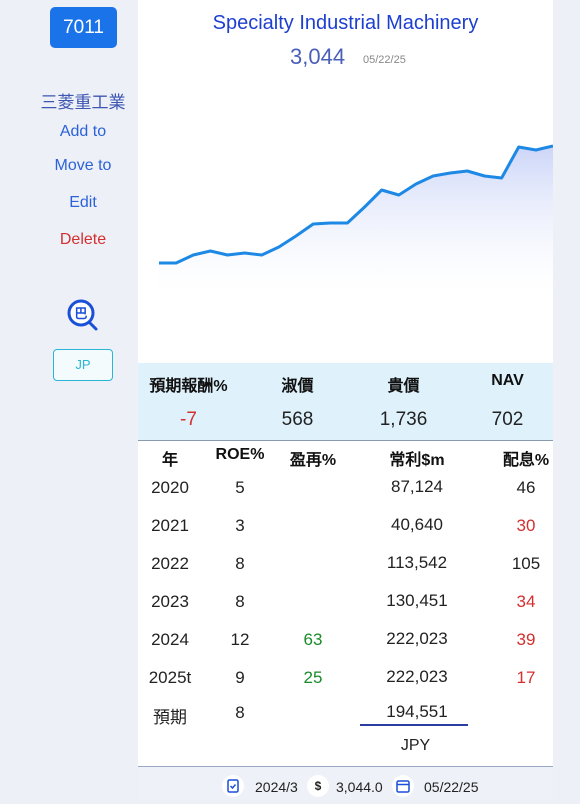  Describe the element at coordinates (170, 563) in the screenshot. I see `year-cell: 2022` at that location.